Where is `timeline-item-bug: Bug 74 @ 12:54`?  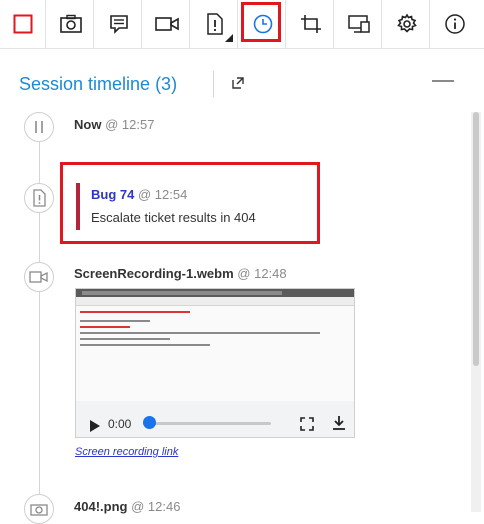 timeline-item-bug: Bug 74 @ 12:54 is located at coordinates (139, 194).